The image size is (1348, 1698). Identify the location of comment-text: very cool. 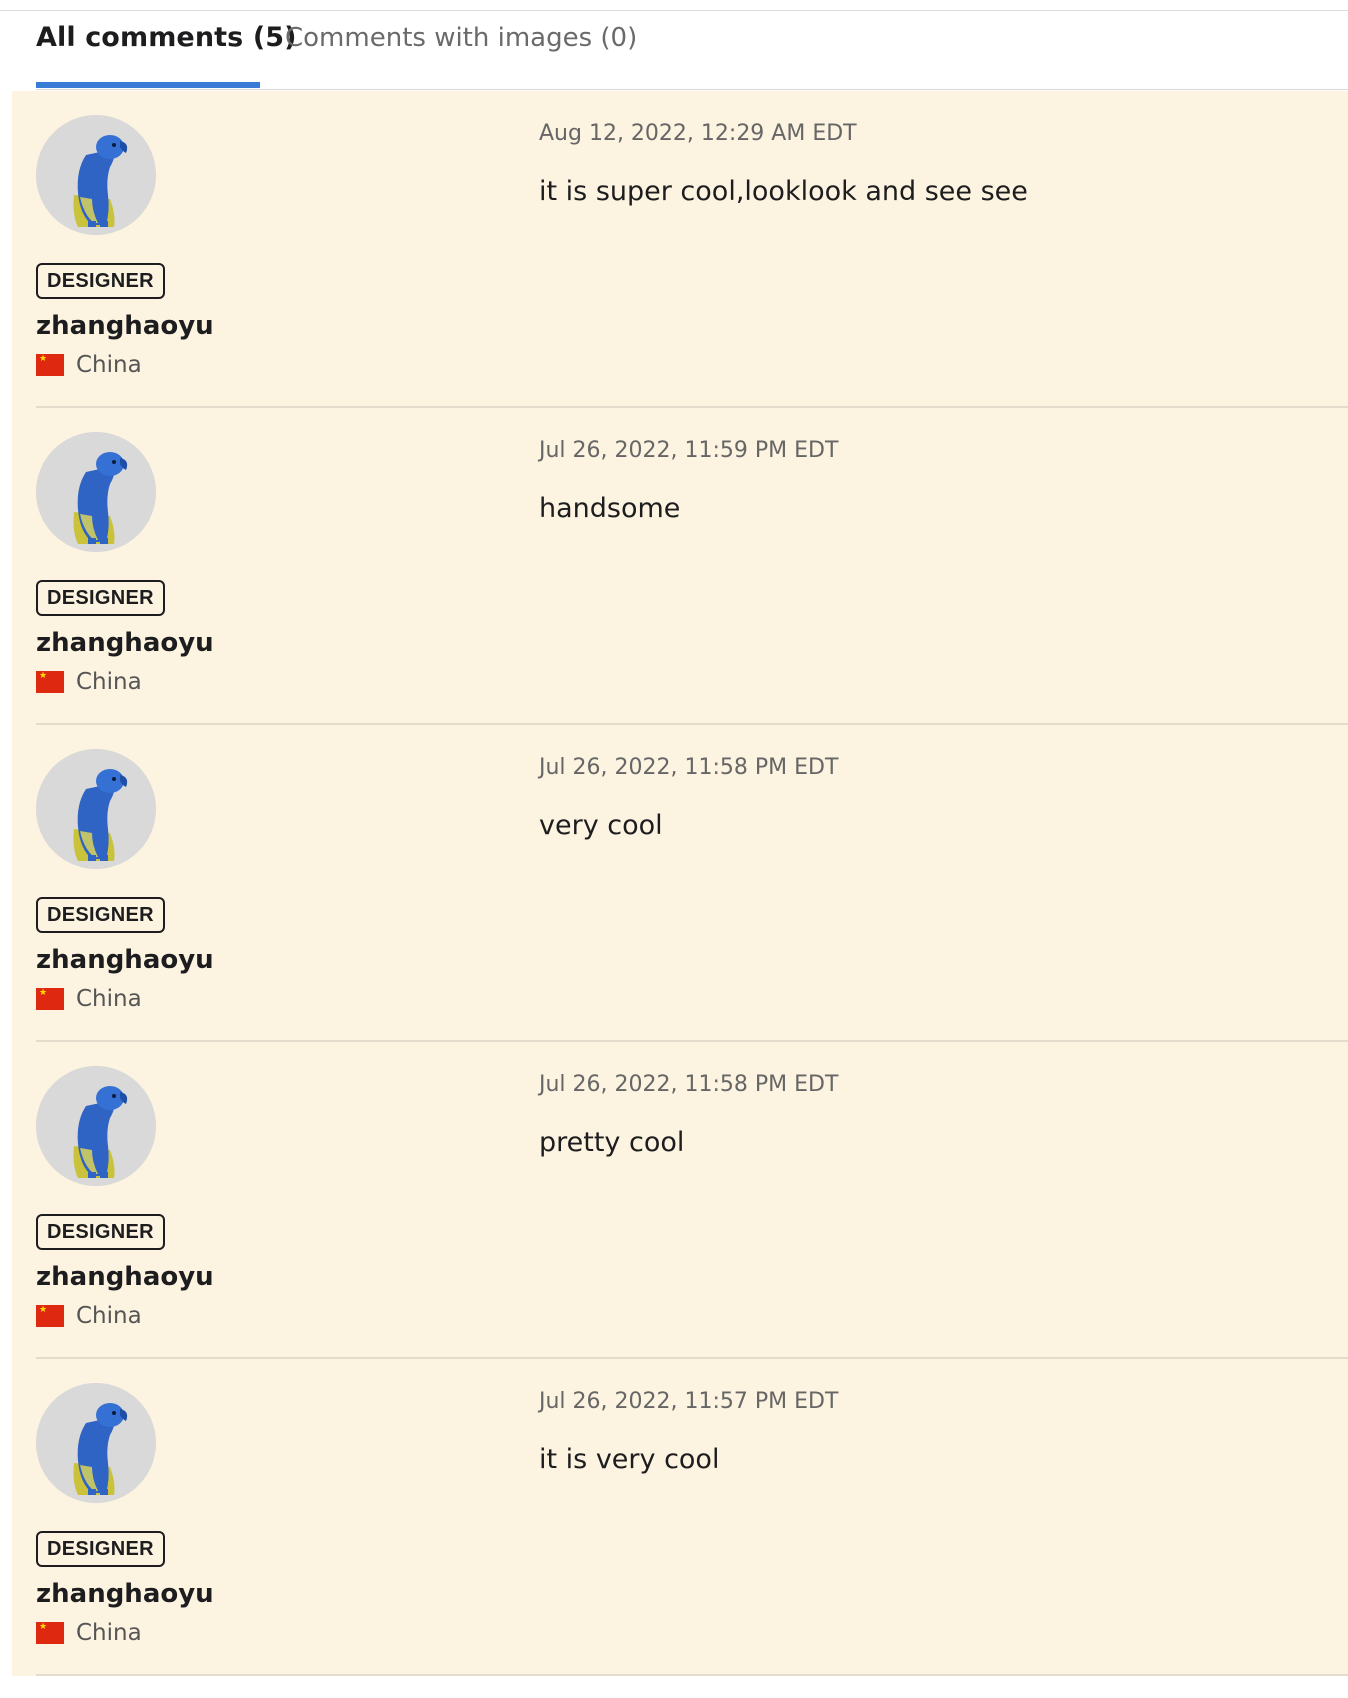
(601, 825).